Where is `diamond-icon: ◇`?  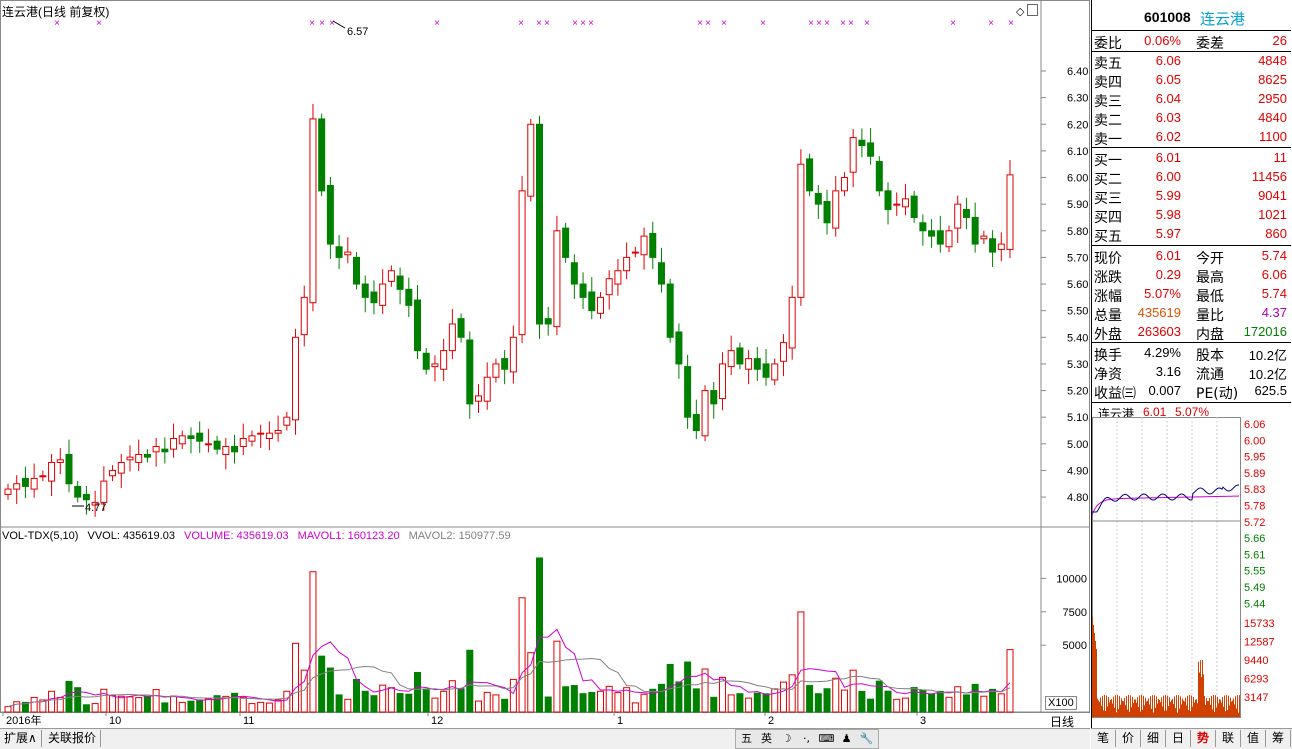 diamond-icon: ◇ is located at coordinates (1020, 11).